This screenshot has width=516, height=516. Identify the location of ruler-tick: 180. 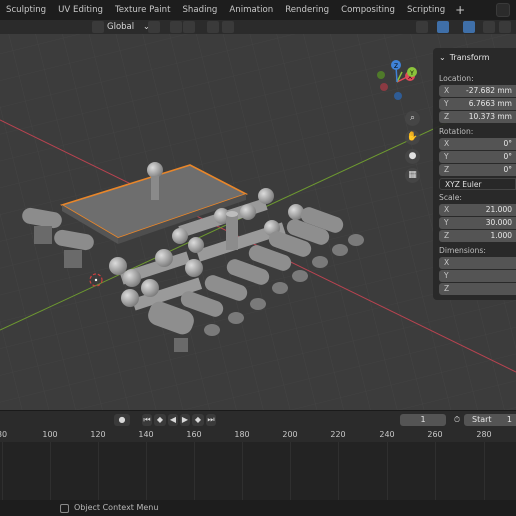
(242, 434).